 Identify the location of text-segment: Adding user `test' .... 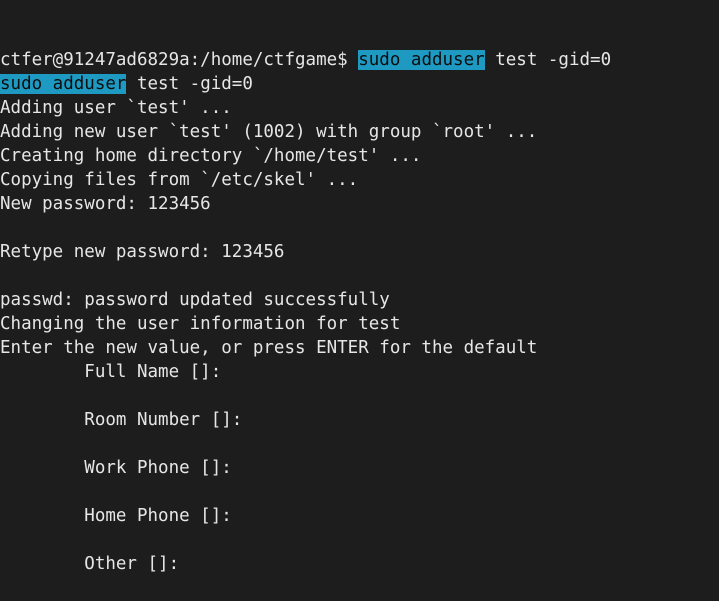
(116, 108).